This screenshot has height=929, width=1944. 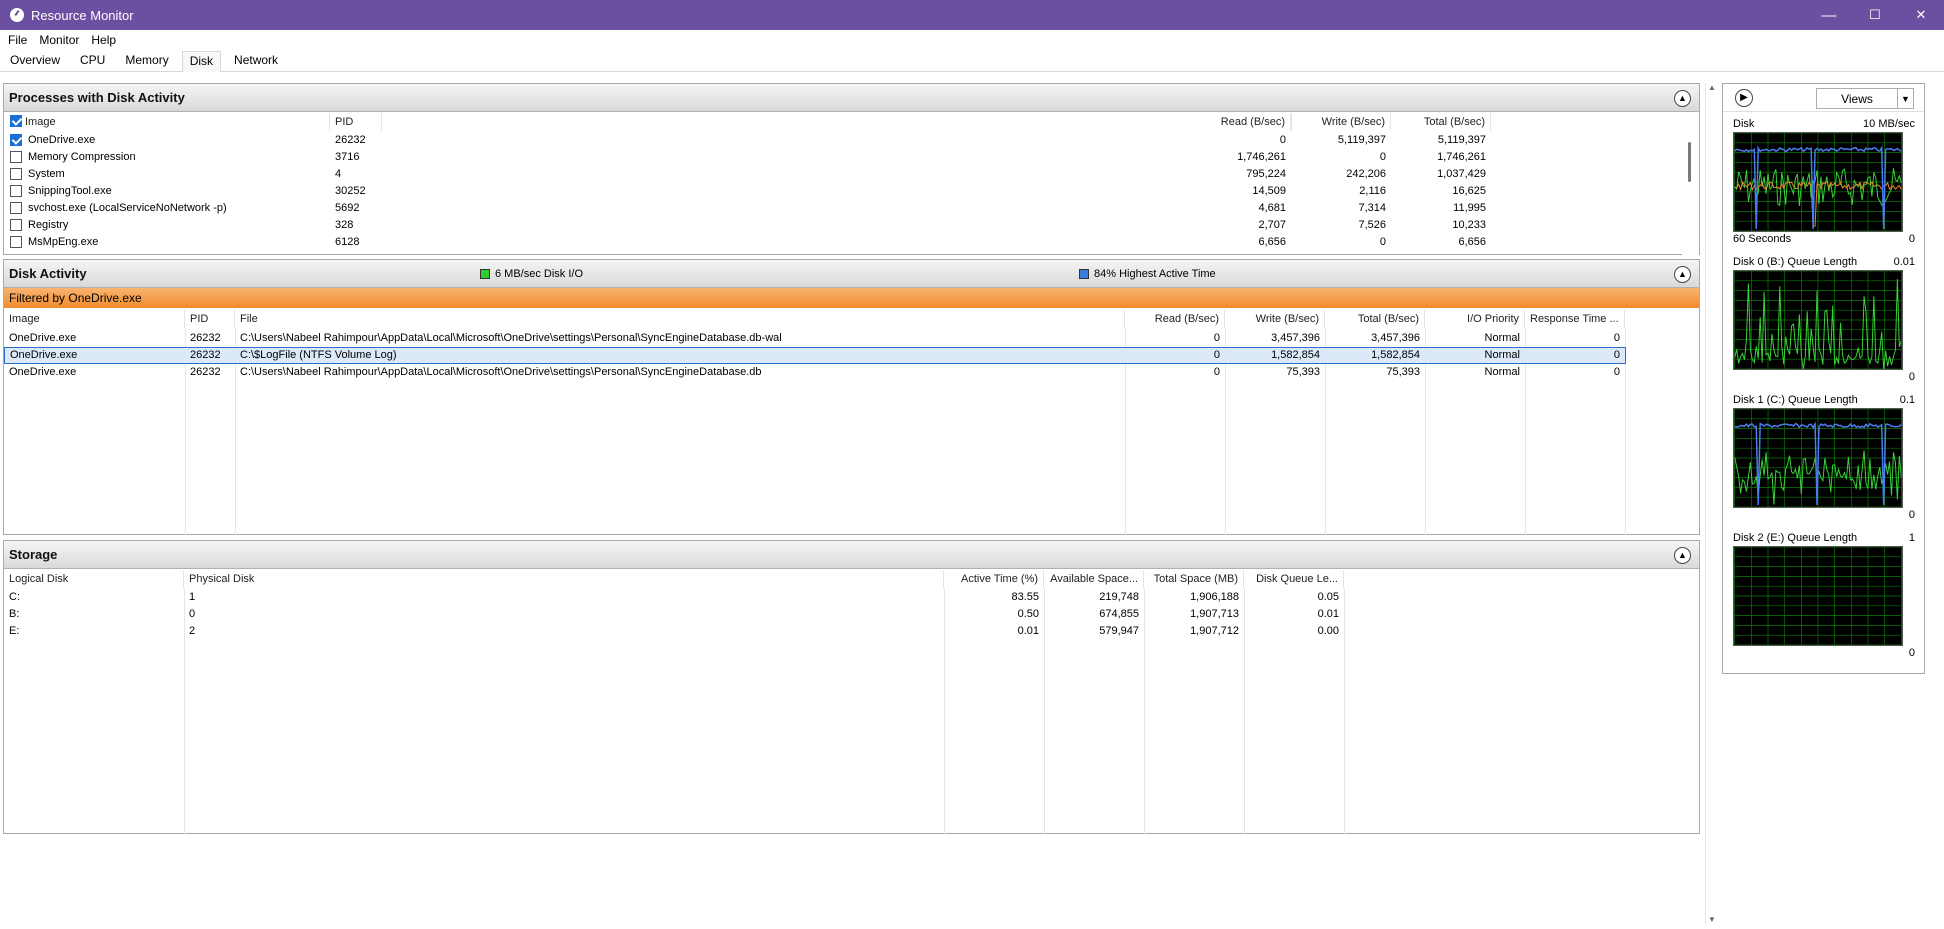 I want to click on processes-header: Processes with Disk Activity ▲, so click(x=851, y=98).